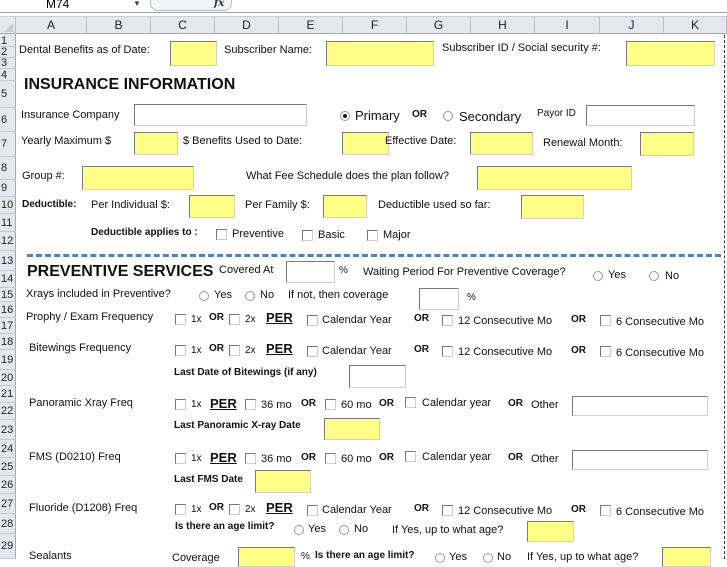  What do you see at coordinates (180, 319) in the screenshot?
I see `prophy-1x-checkbox` at bounding box center [180, 319].